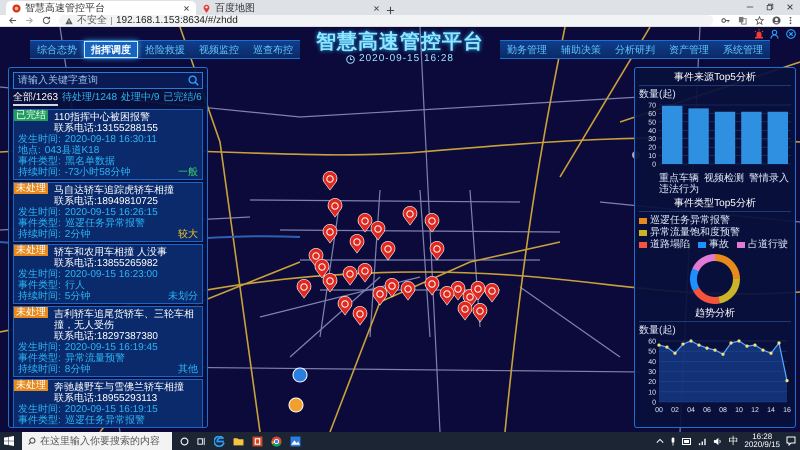 This screenshot has height=450, width=800. What do you see at coordinates (140, 99) in the screenshot?
I see `filter-tab: 处理中/9` at bounding box center [140, 99].